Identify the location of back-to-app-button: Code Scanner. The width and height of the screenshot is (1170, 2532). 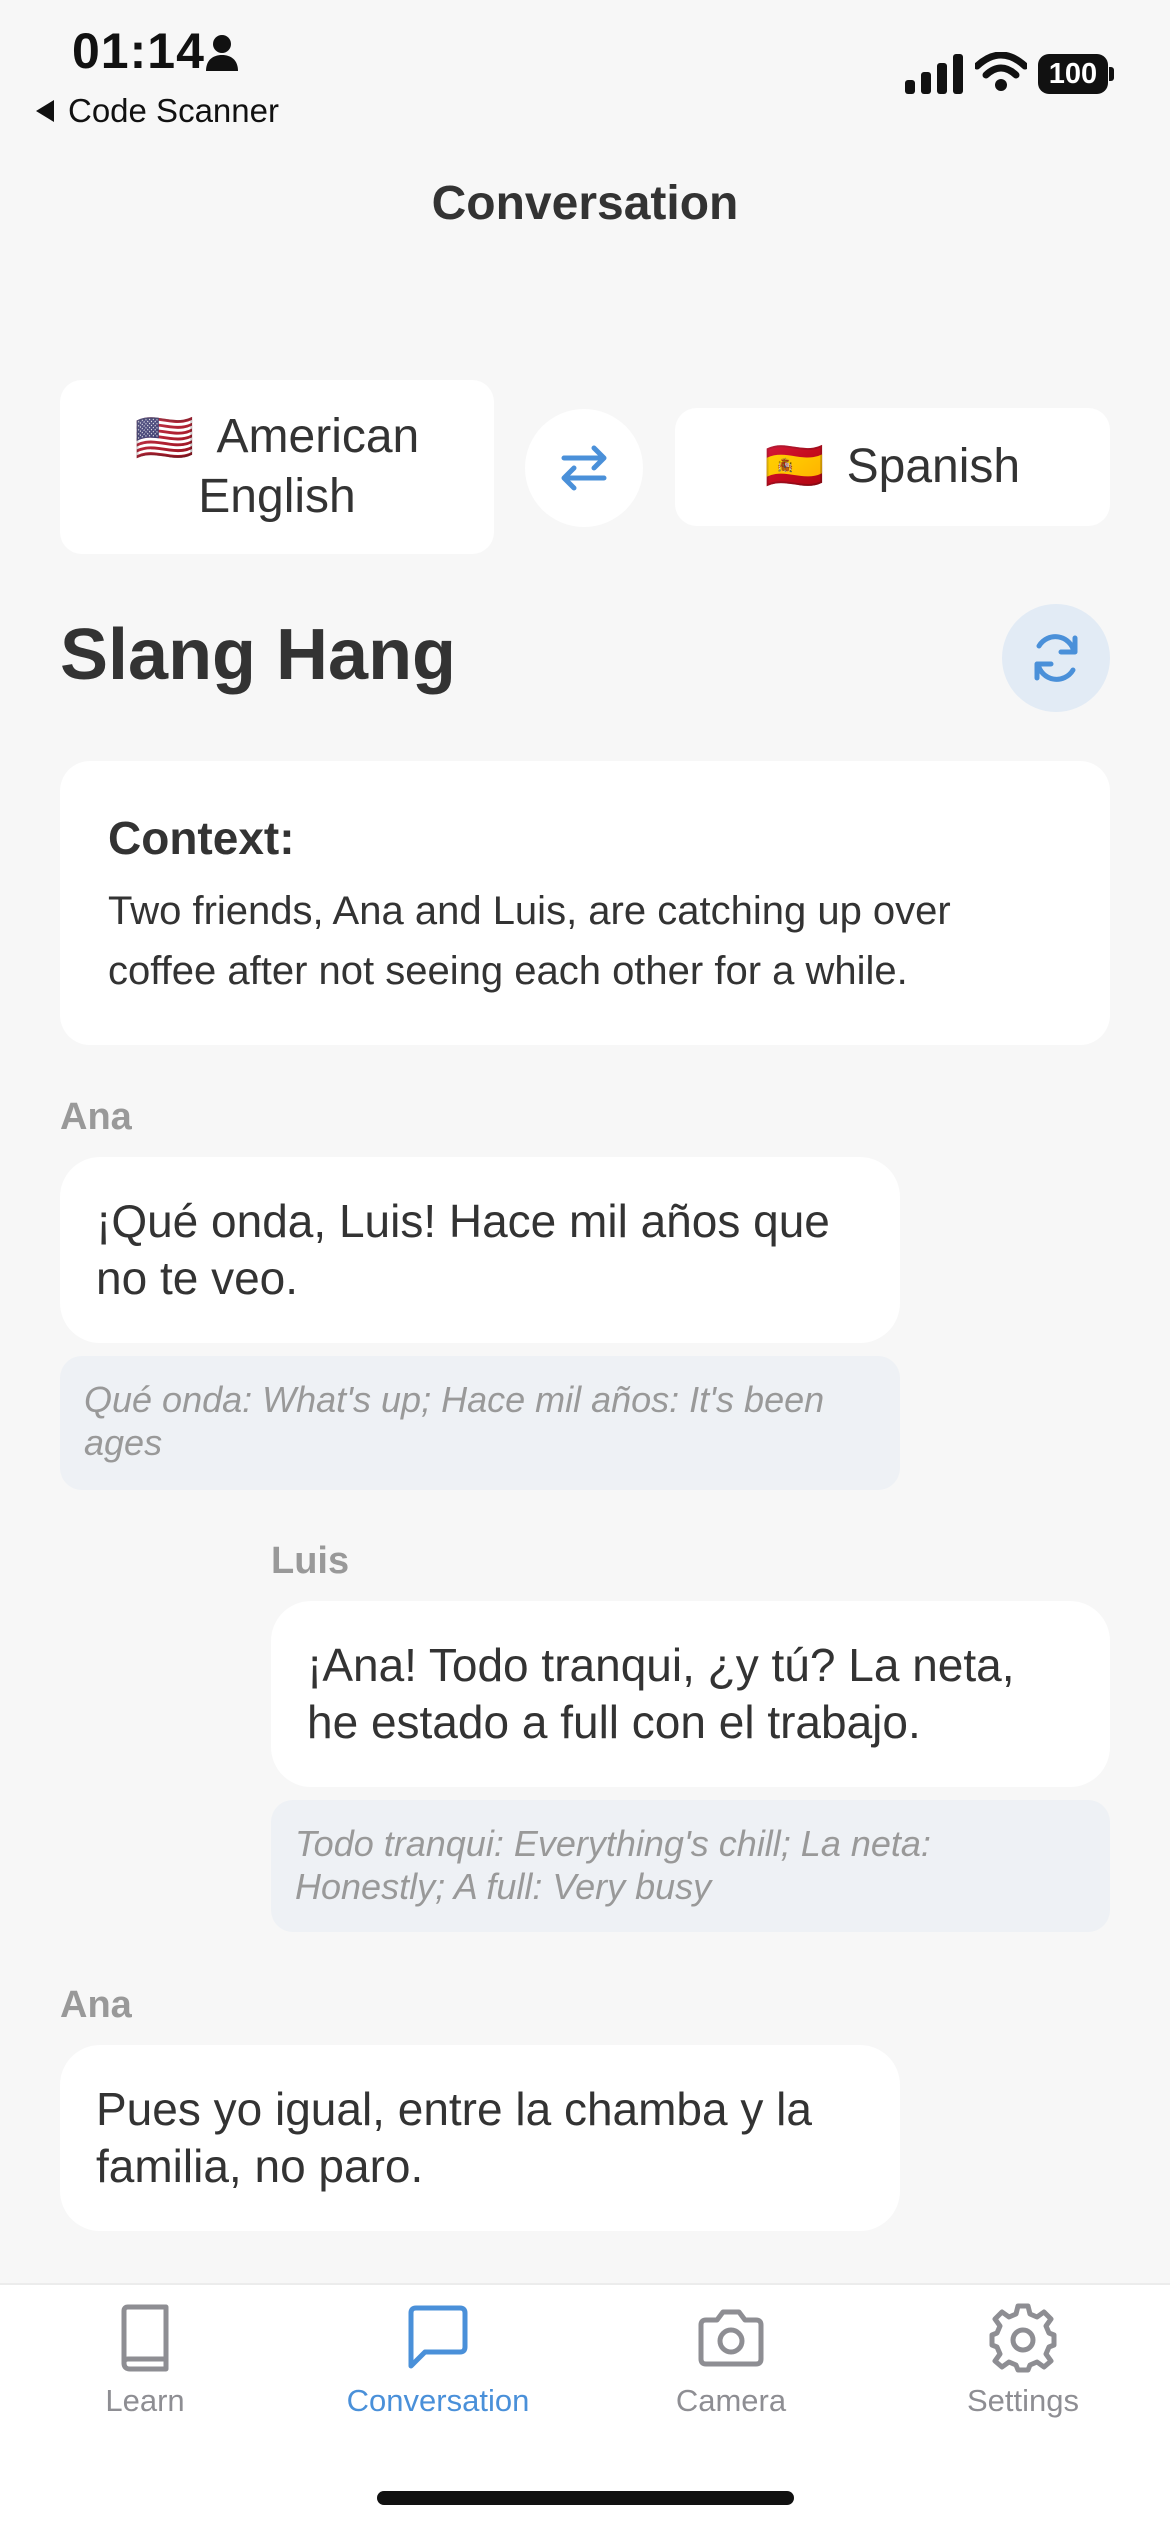
(157, 111).